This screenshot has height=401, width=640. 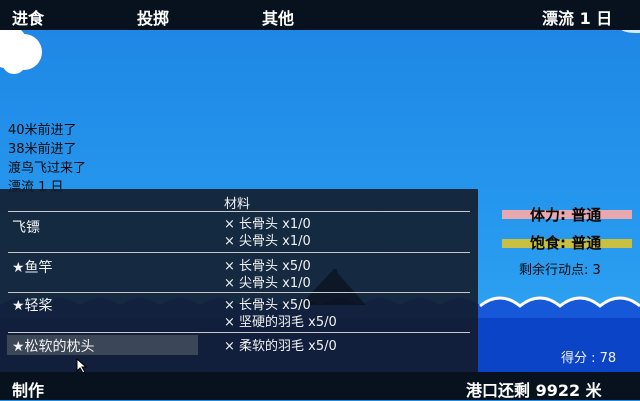 What do you see at coordinates (21, 50) in the screenshot?
I see `cloud-top-left` at bounding box center [21, 50].